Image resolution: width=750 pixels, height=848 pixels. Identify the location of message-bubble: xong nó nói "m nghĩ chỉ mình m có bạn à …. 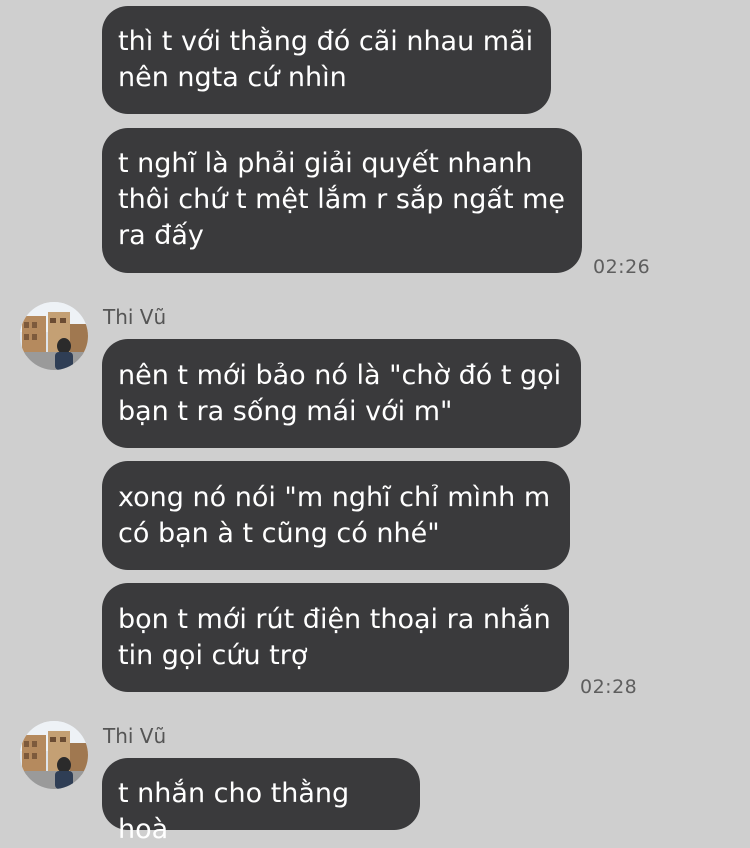
(336, 515).